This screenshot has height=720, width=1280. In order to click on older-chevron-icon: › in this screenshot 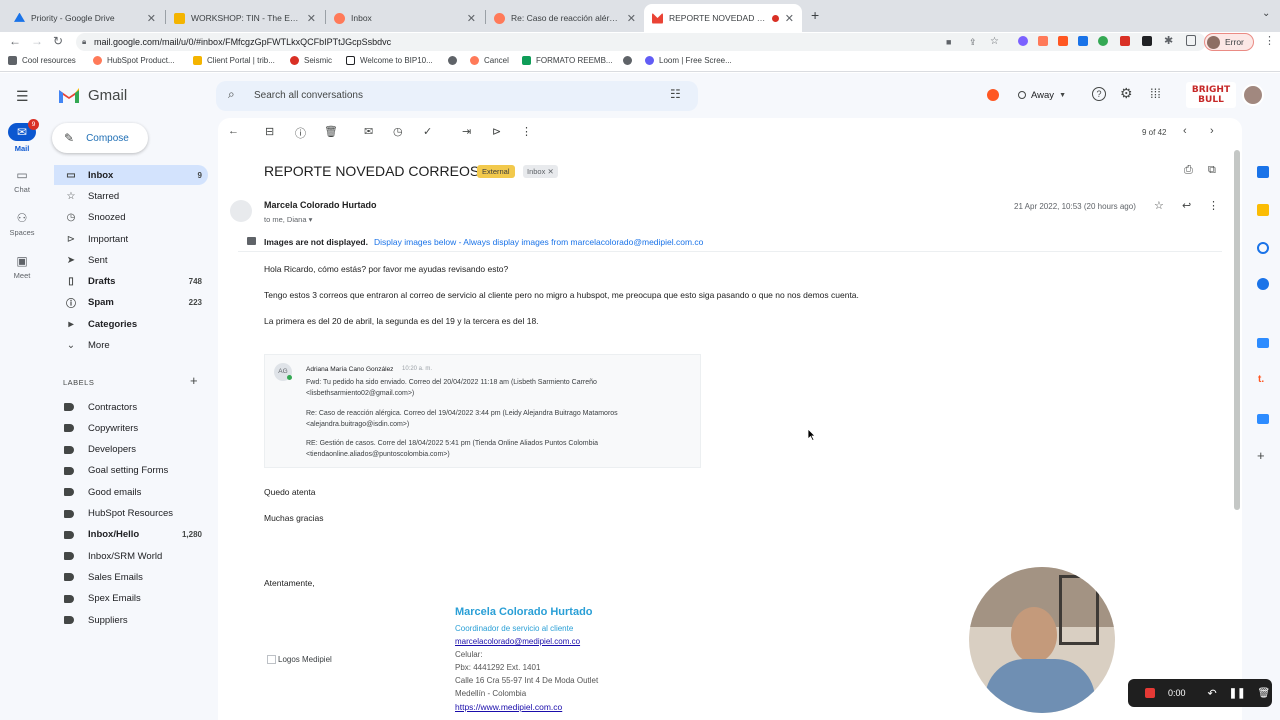, I will do `click(1212, 131)`.